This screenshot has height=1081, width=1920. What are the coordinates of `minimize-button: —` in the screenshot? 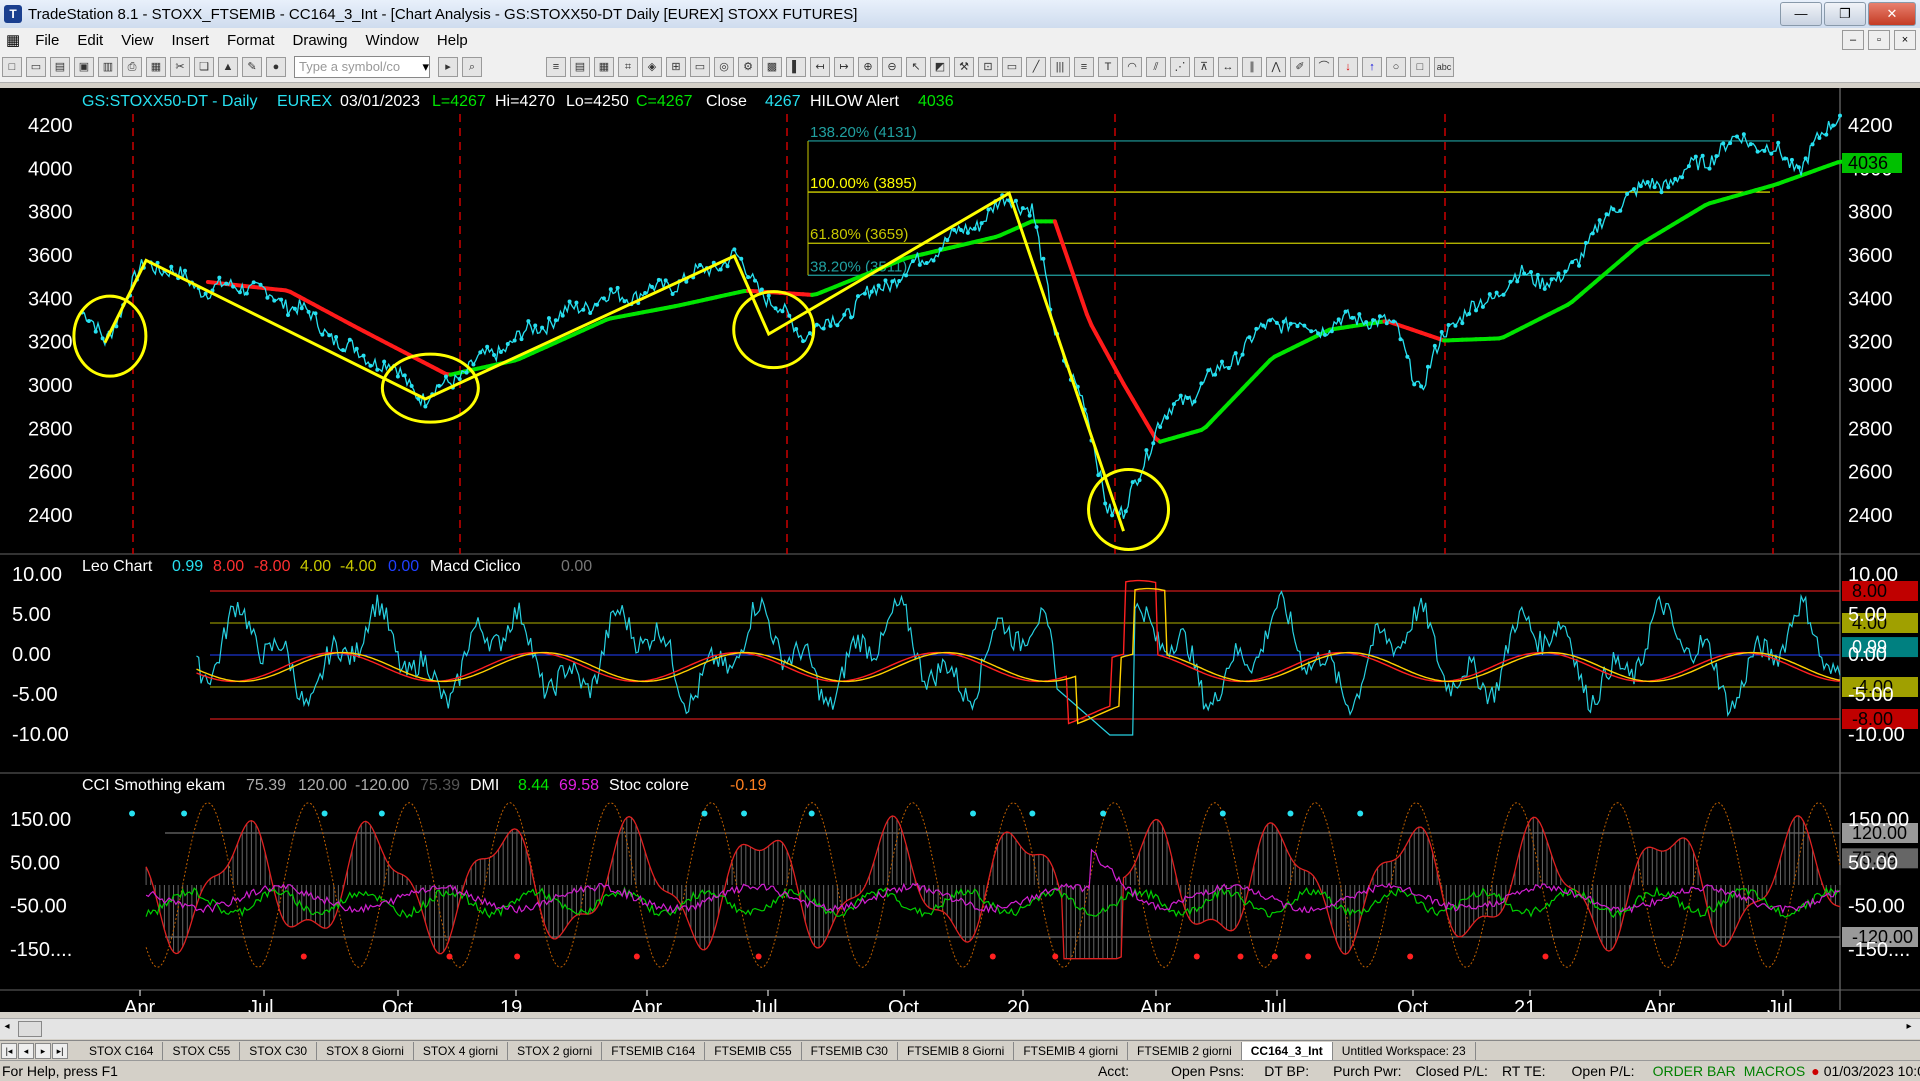 It's located at (1801, 14).